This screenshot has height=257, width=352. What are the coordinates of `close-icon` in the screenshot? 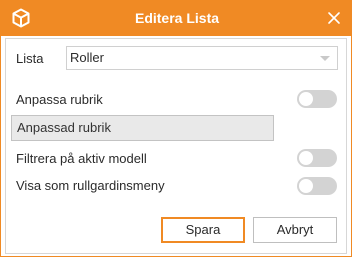 It's located at (334, 18).